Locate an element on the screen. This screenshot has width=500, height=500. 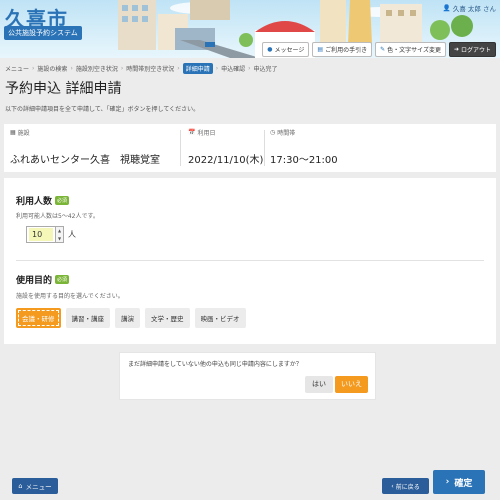
user-icon: 👤 is located at coordinates (446, 8).